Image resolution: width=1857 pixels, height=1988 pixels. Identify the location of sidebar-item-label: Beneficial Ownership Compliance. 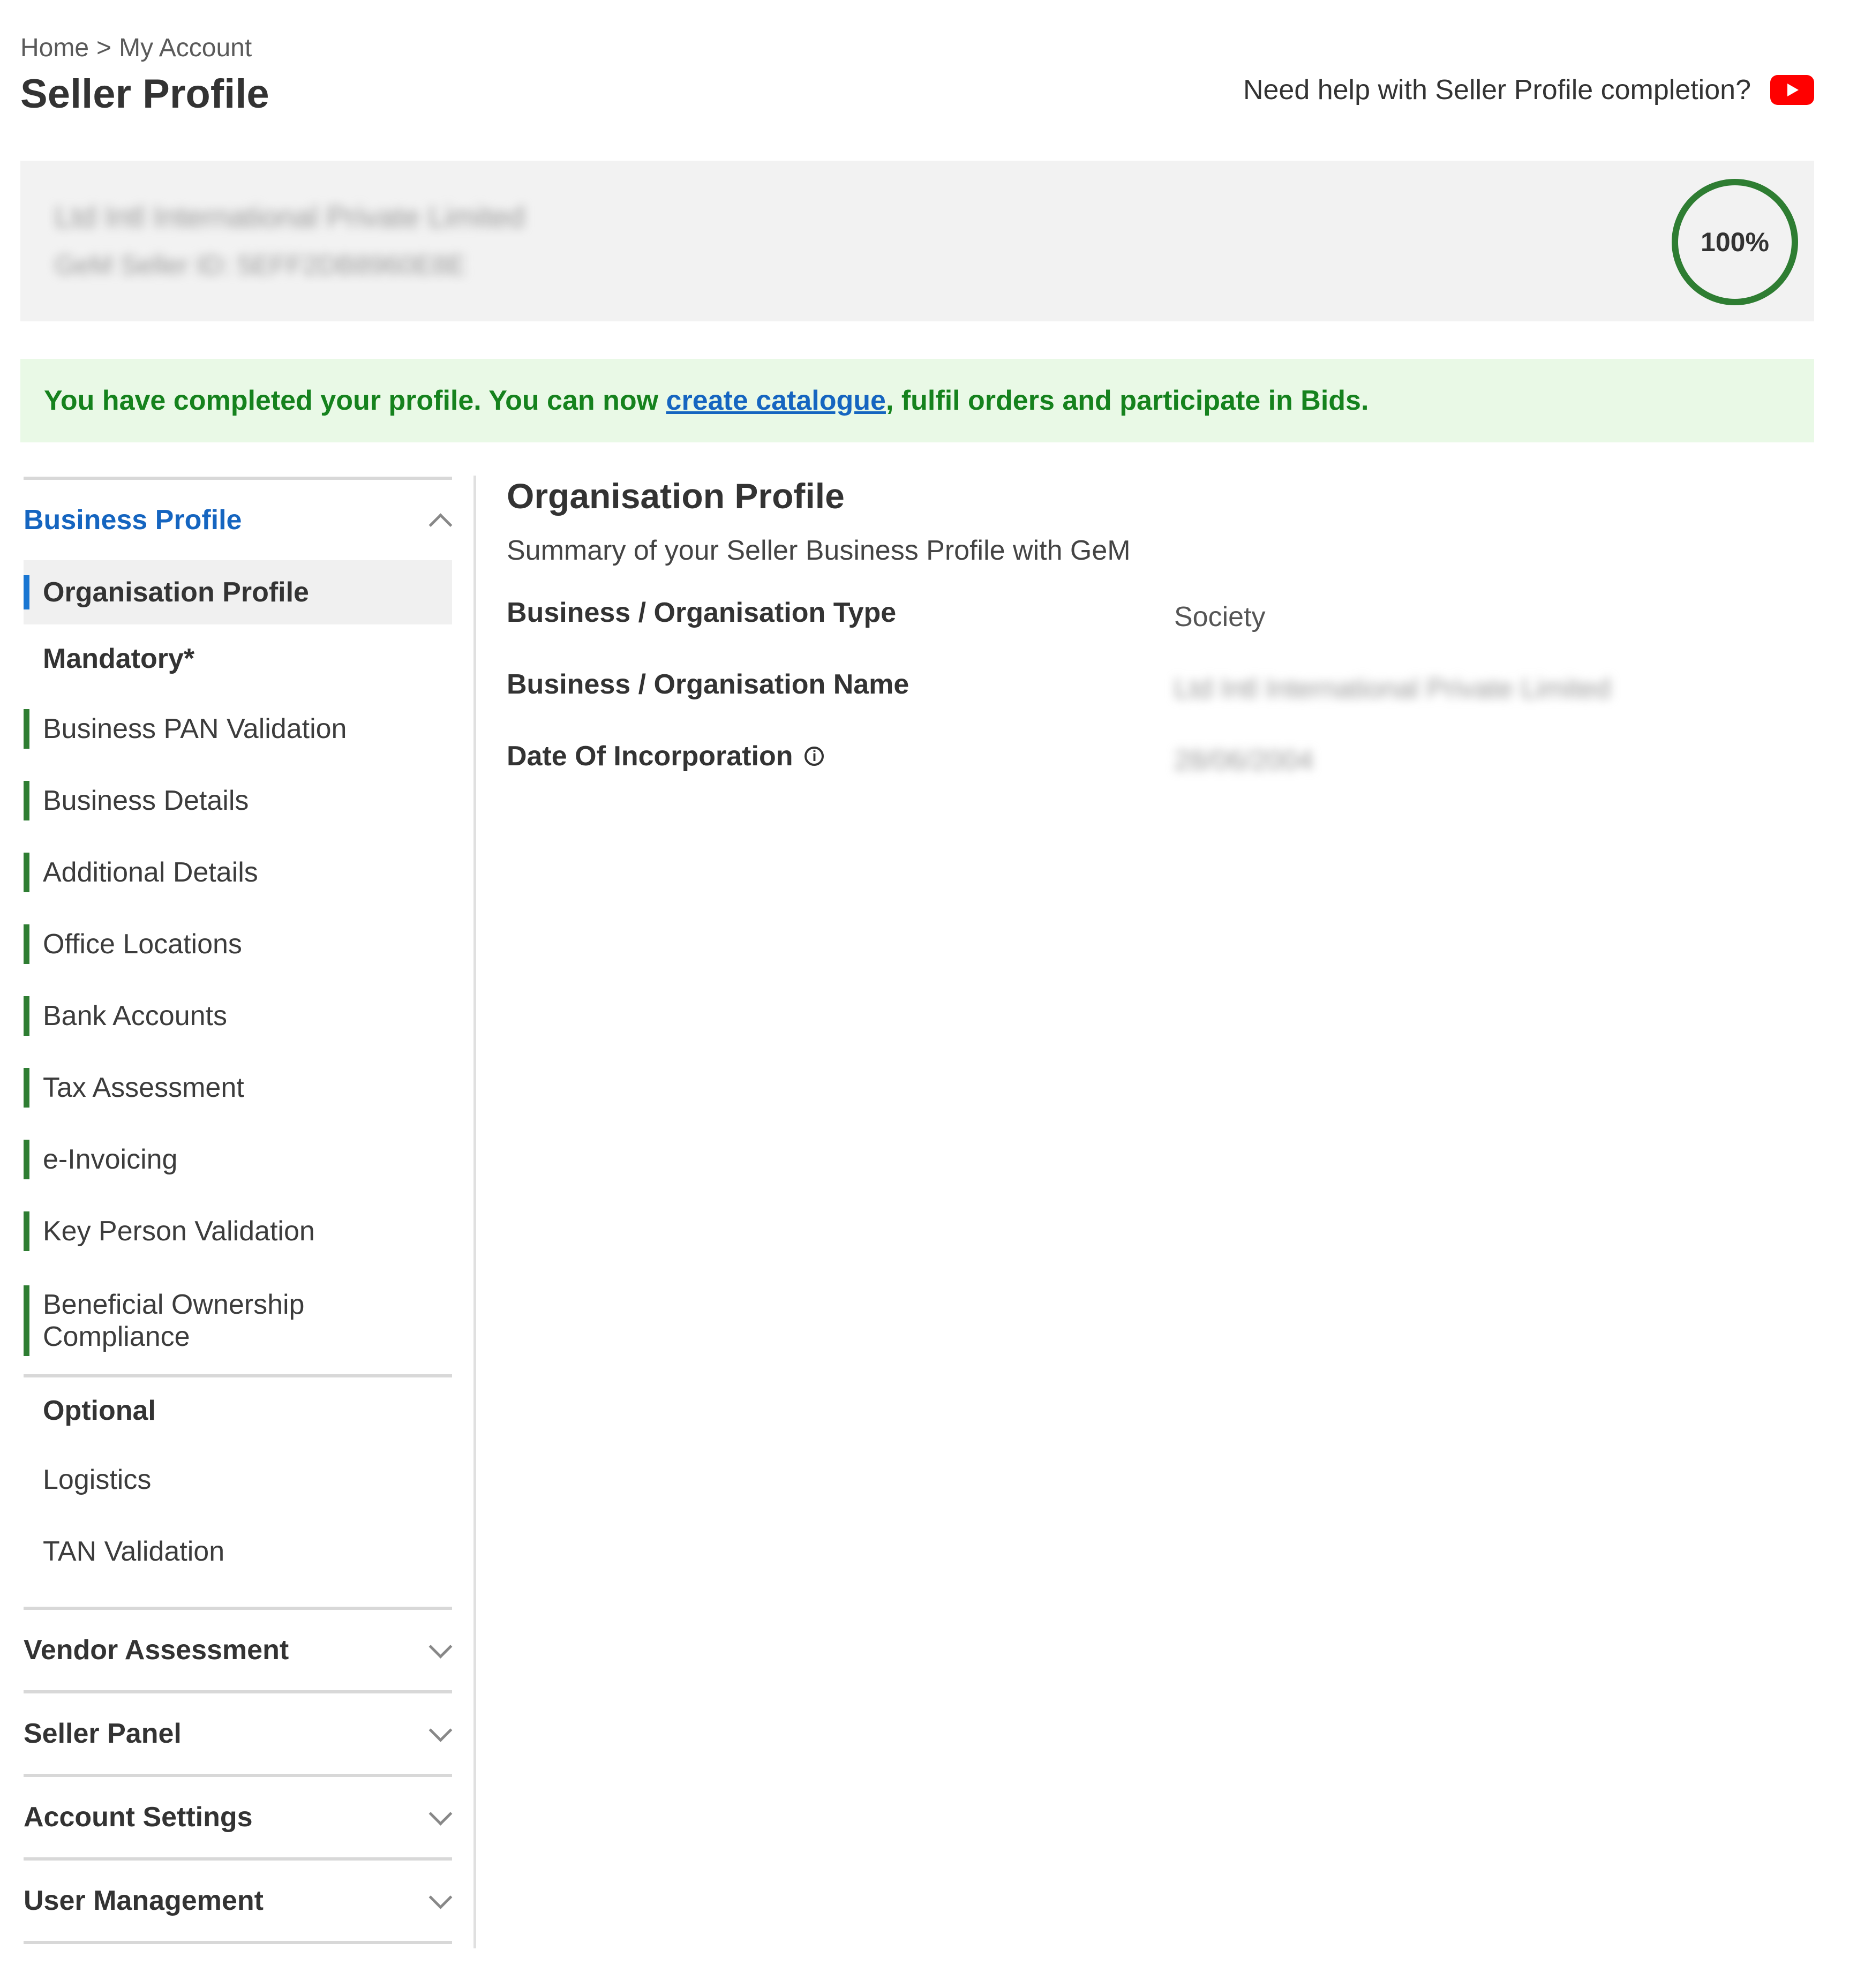
(174, 1320).